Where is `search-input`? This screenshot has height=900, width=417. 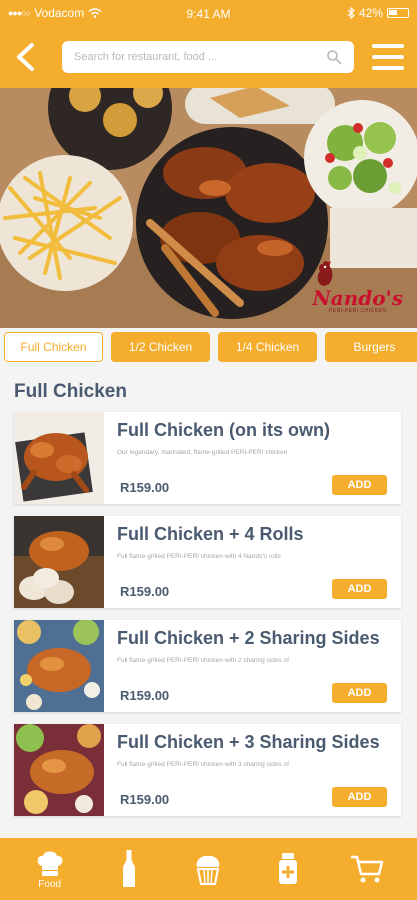 search-input is located at coordinates (200, 57).